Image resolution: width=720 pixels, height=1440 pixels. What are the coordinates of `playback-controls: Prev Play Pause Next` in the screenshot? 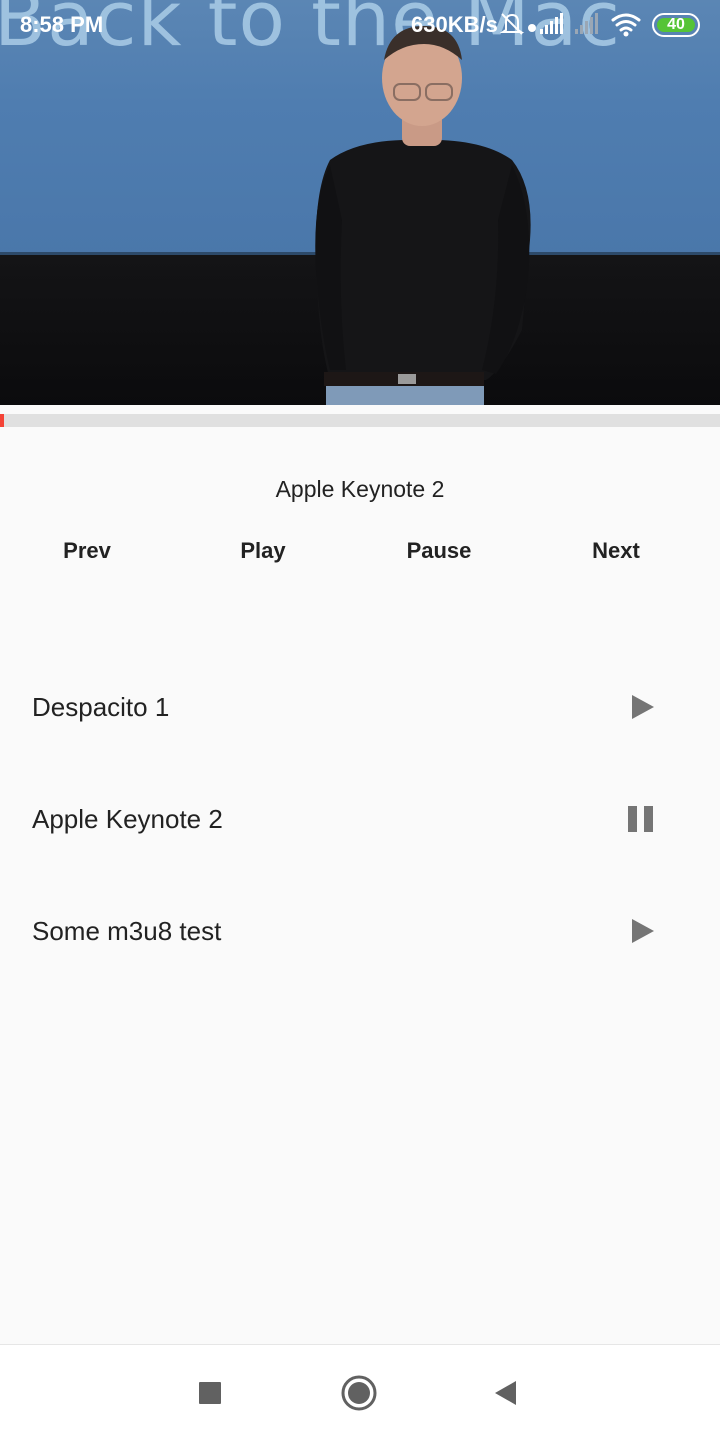 It's located at (360, 553).